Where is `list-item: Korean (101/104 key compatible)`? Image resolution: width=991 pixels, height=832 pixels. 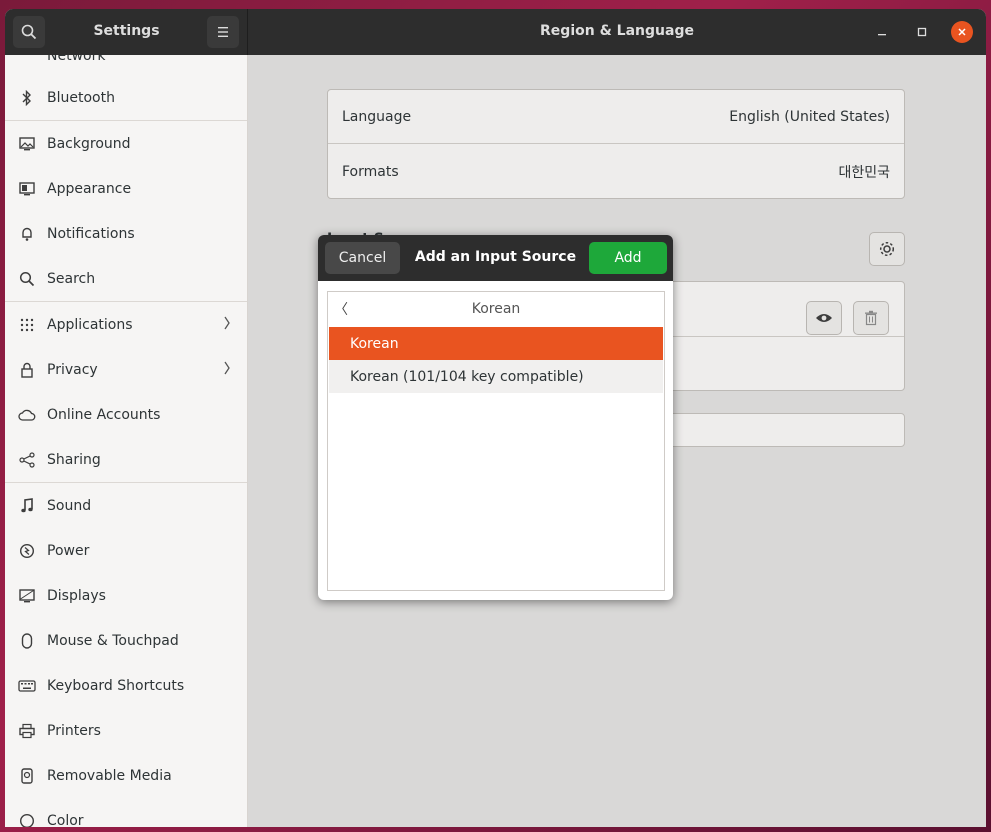 list-item: Korean (101/104 key compatible) is located at coordinates (496, 376).